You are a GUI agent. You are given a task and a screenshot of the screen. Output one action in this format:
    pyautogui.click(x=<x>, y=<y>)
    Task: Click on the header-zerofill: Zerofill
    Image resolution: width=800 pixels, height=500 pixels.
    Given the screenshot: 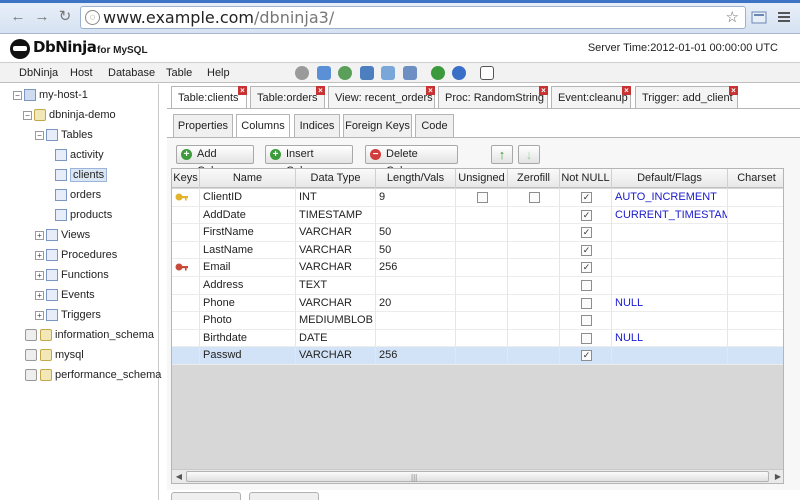 What is the action you would take?
    pyautogui.click(x=534, y=178)
    